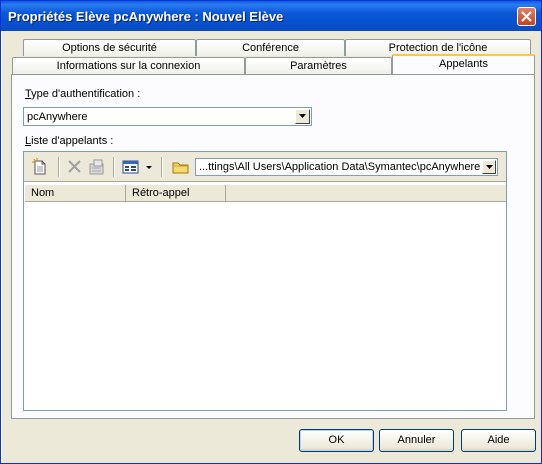  I want to click on auth-type-dropdown-button, so click(302, 116).